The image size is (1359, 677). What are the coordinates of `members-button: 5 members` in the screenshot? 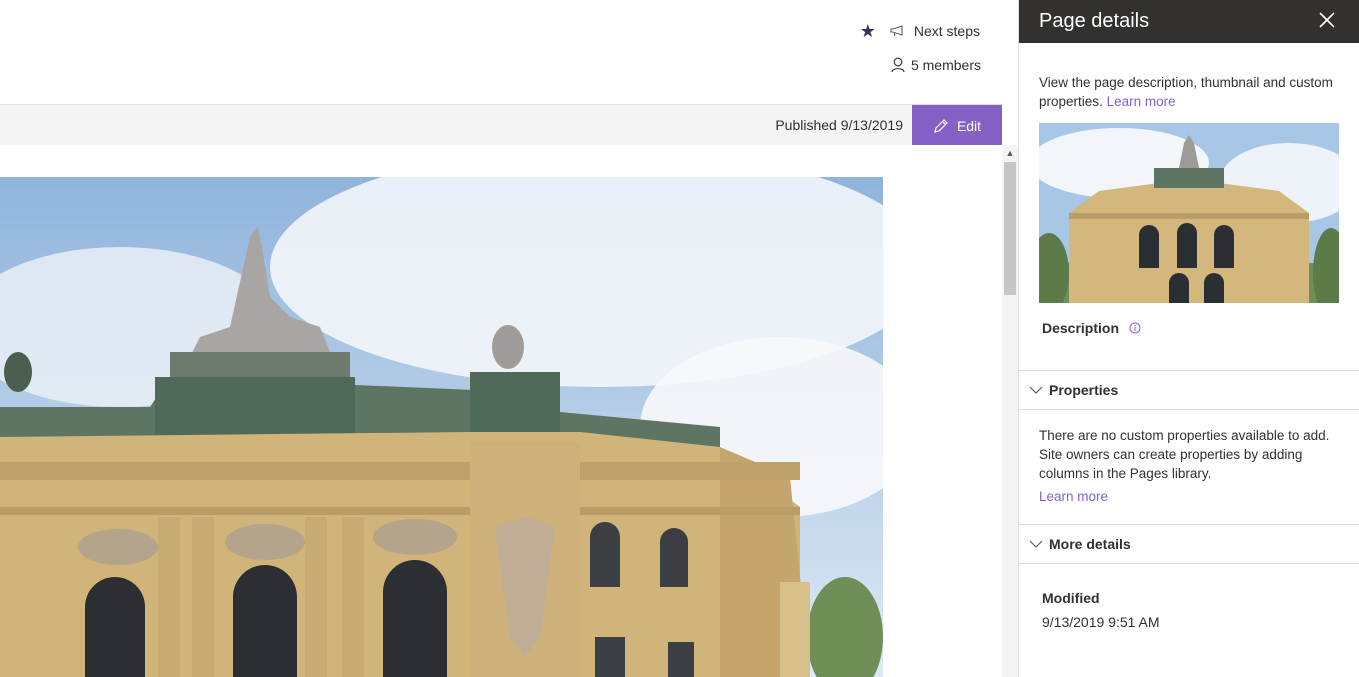 It's located at (936, 65).